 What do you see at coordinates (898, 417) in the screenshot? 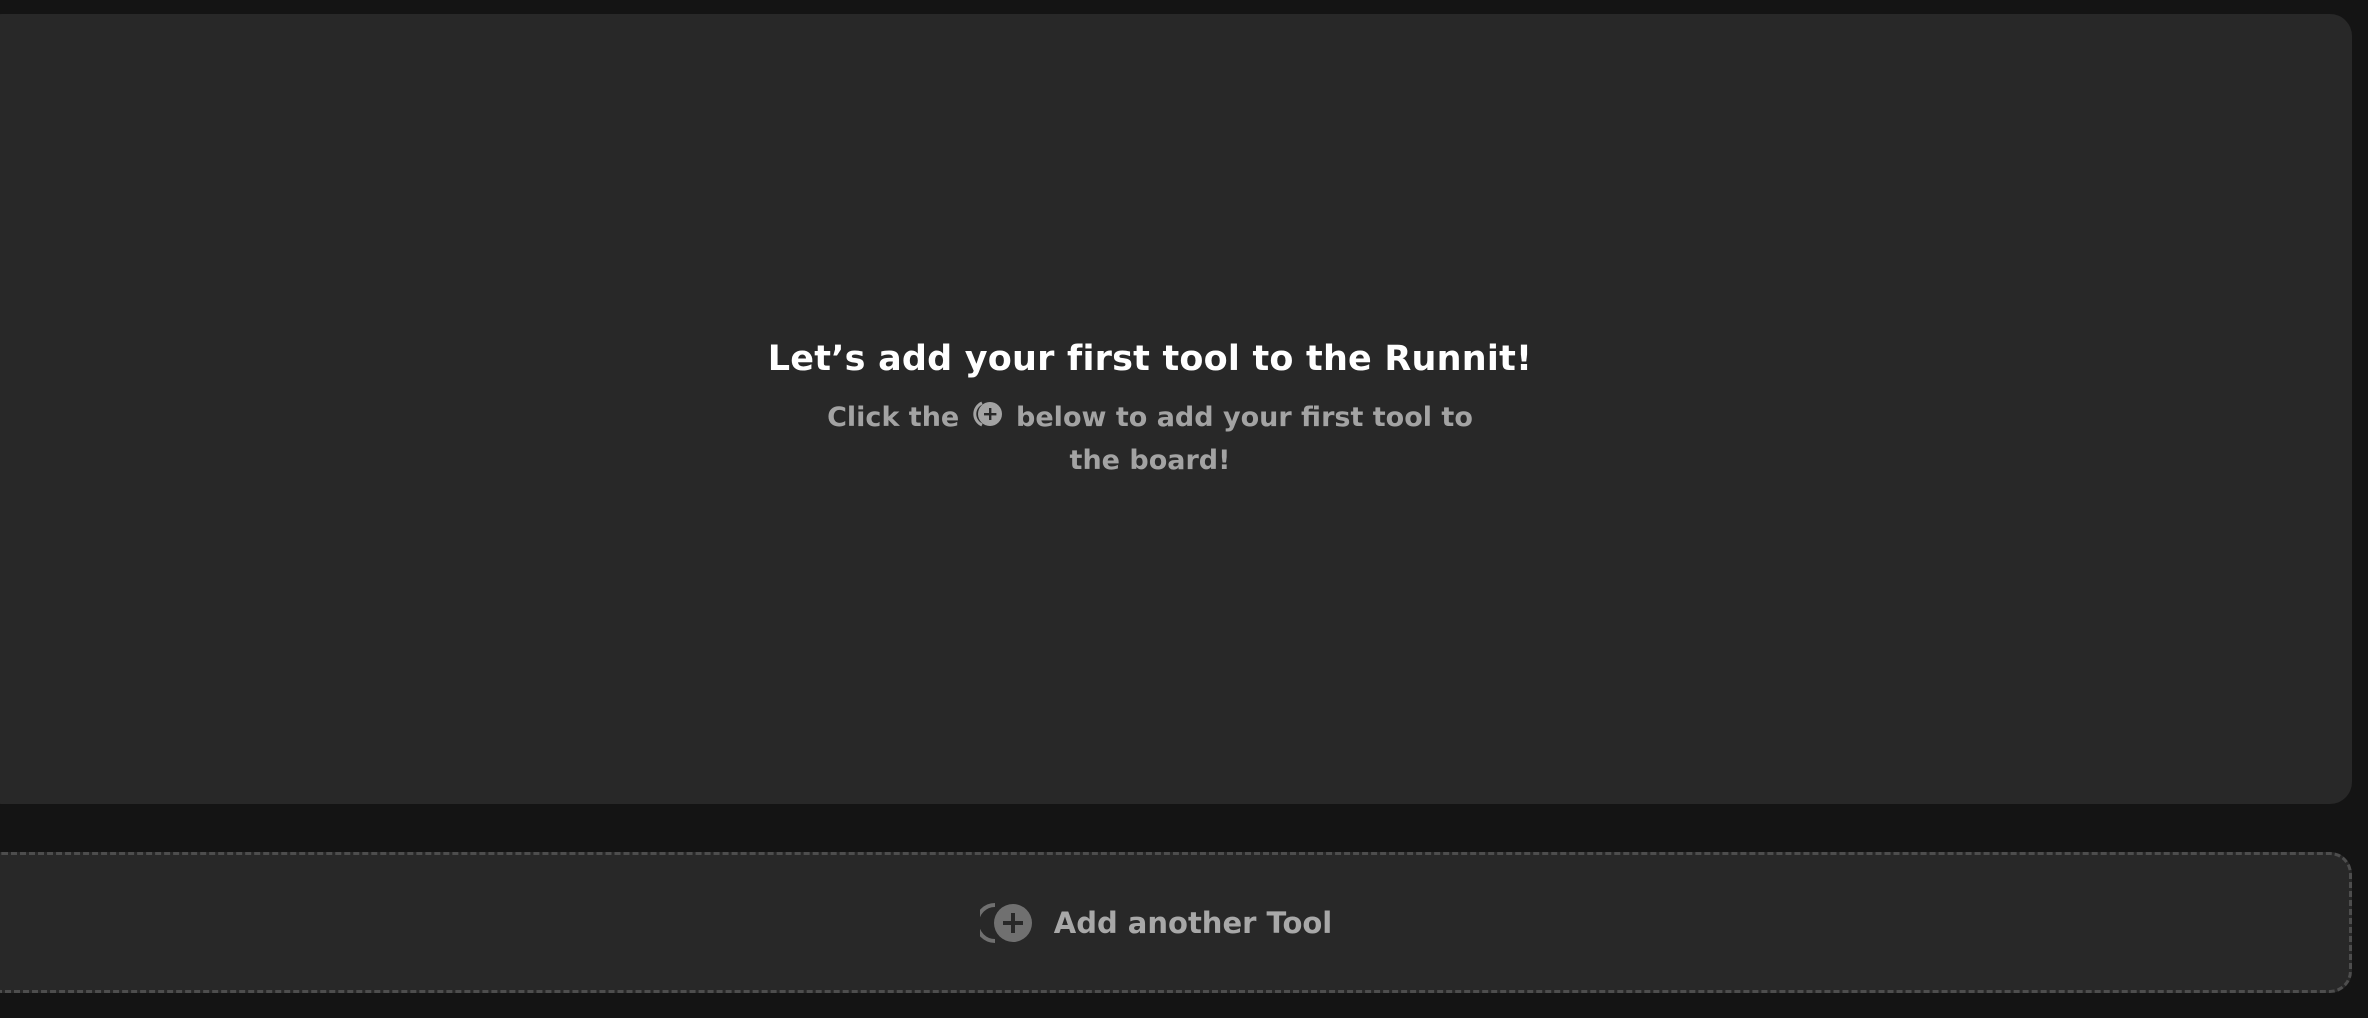
I see `subtitle-text-before: Click the` at bounding box center [898, 417].